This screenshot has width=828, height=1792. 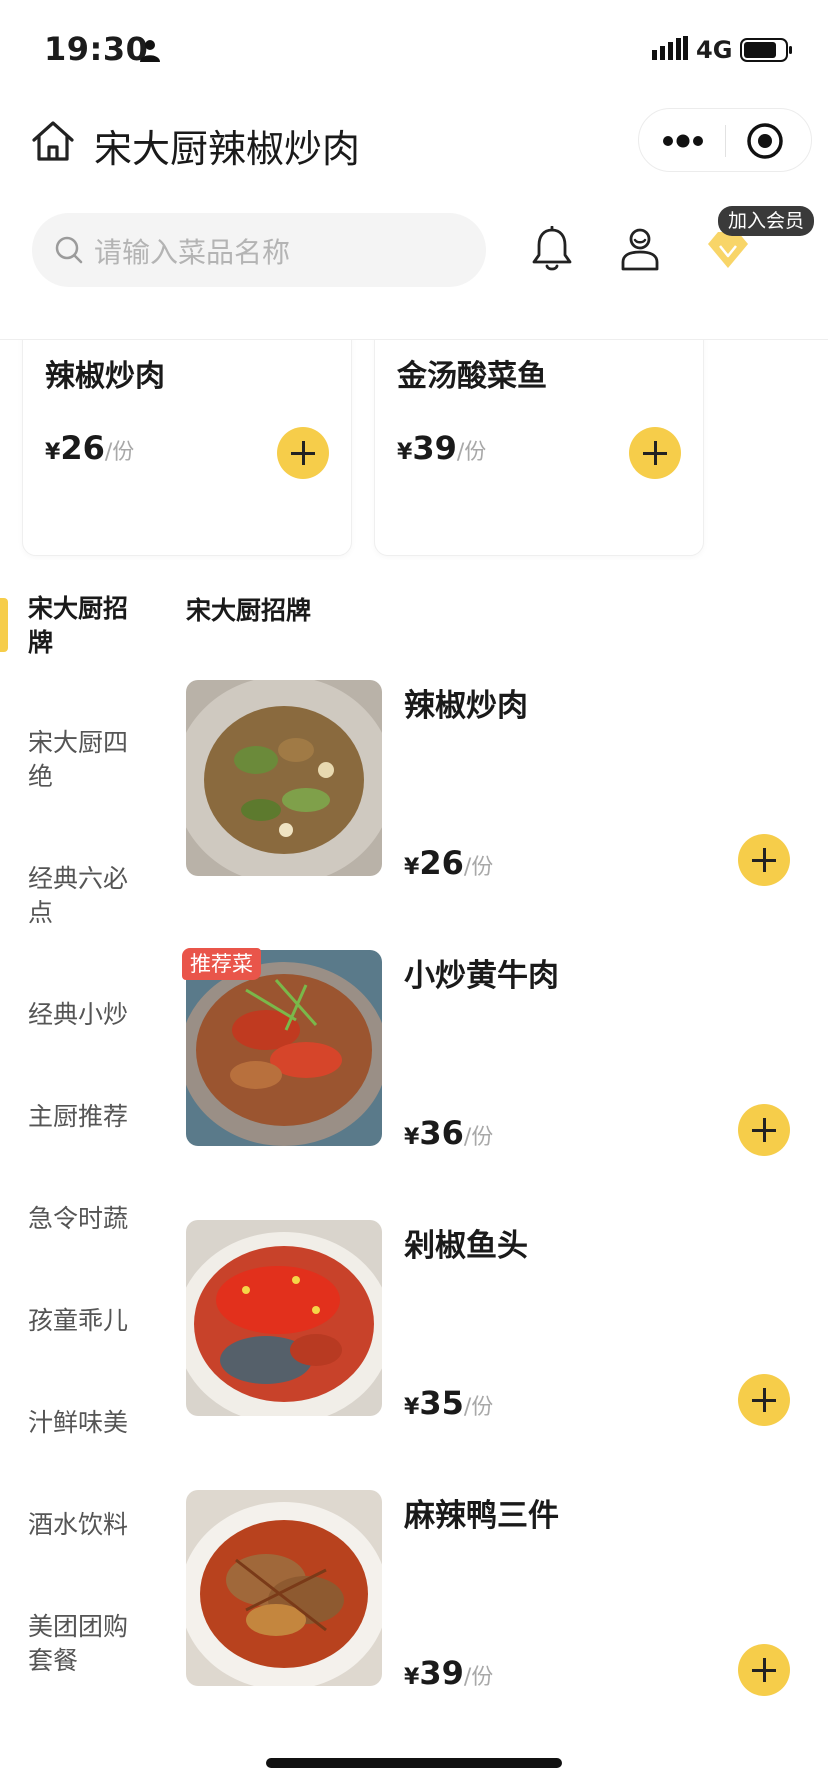 I want to click on price-value: 35, so click(x=441, y=1403).